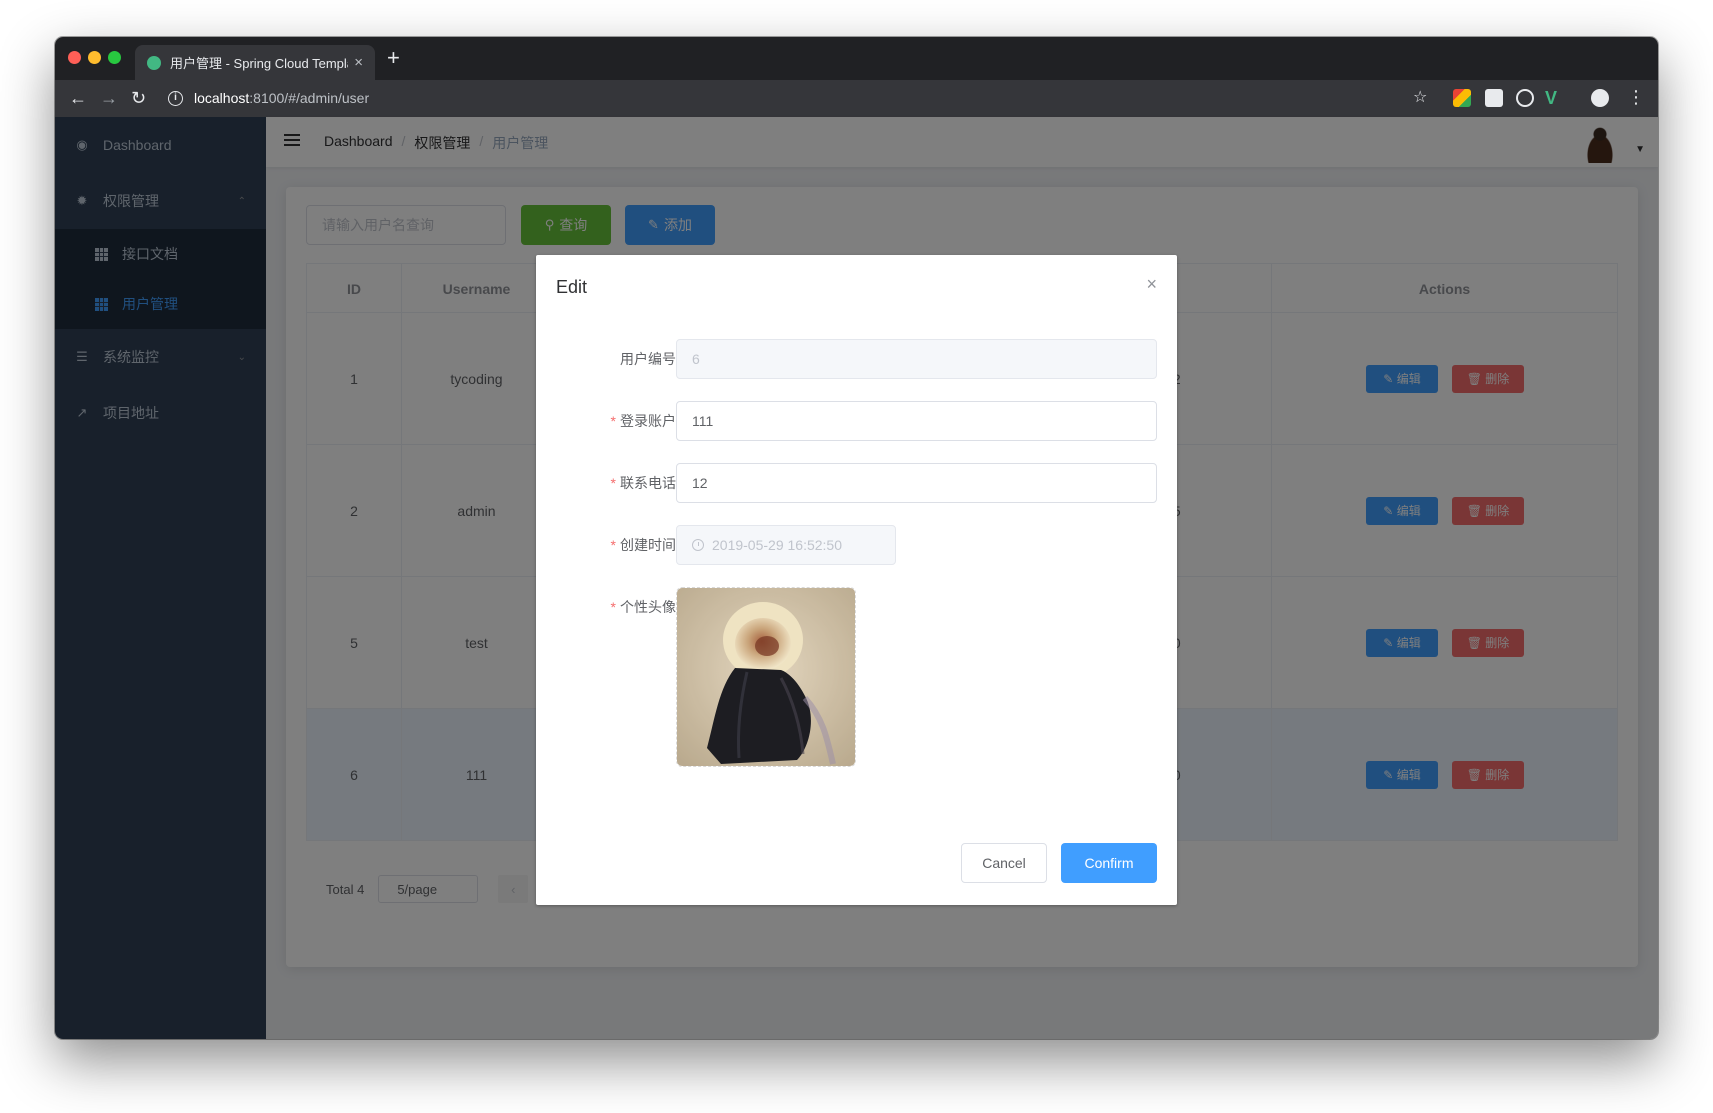 This screenshot has width=1713, height=1113. Describe the element at coordinates (643, 421) in the screenshot. I see `account-label: * 登录账户` at that location.